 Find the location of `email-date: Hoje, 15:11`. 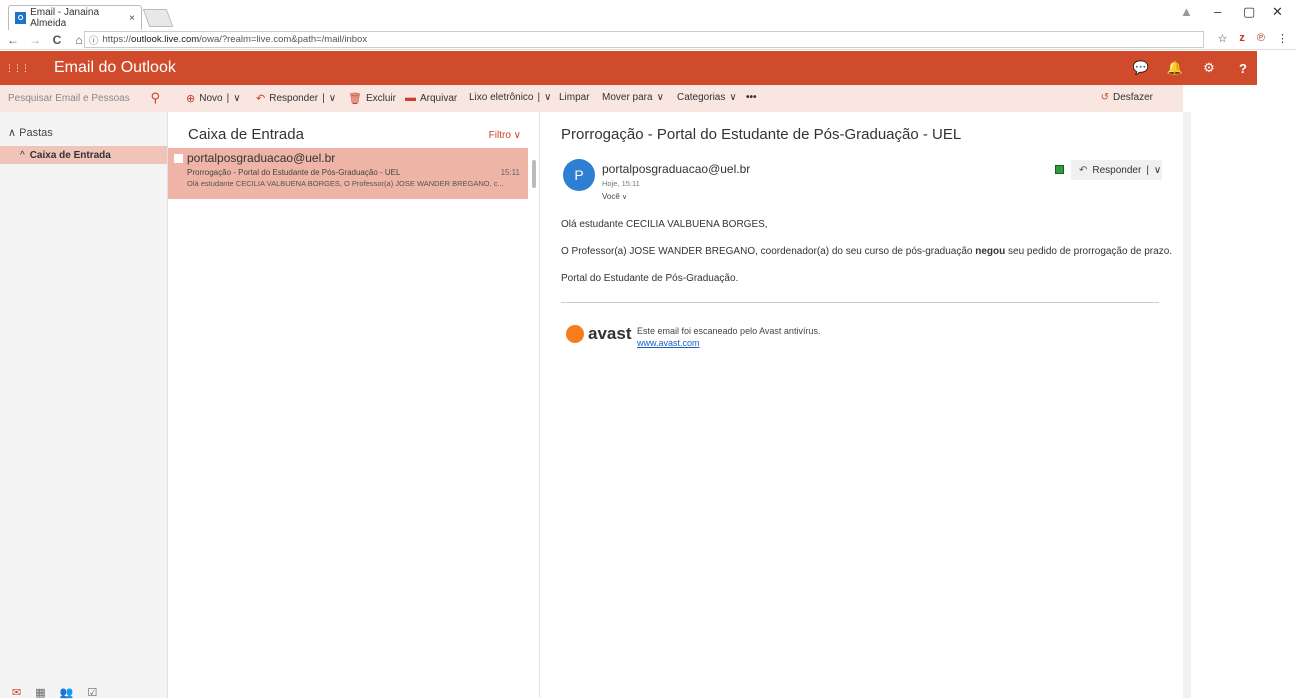

email-date: Hoje, 15:11 is located at coordinates (621, 183).